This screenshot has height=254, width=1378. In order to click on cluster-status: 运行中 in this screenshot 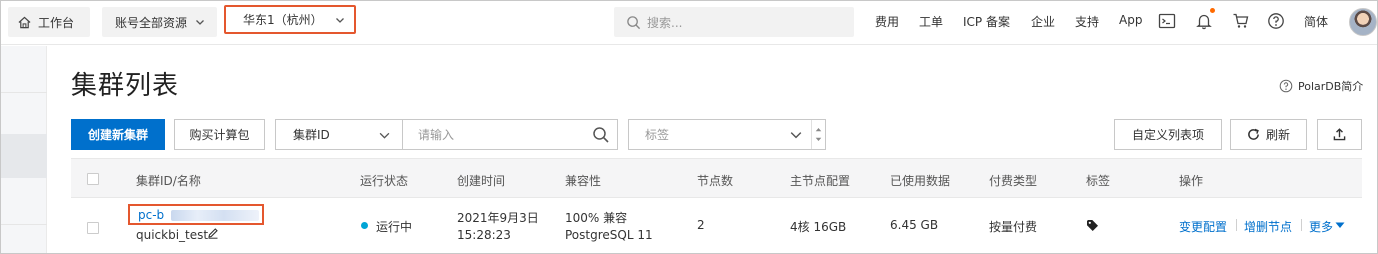, I will do `click(394, 227)`.